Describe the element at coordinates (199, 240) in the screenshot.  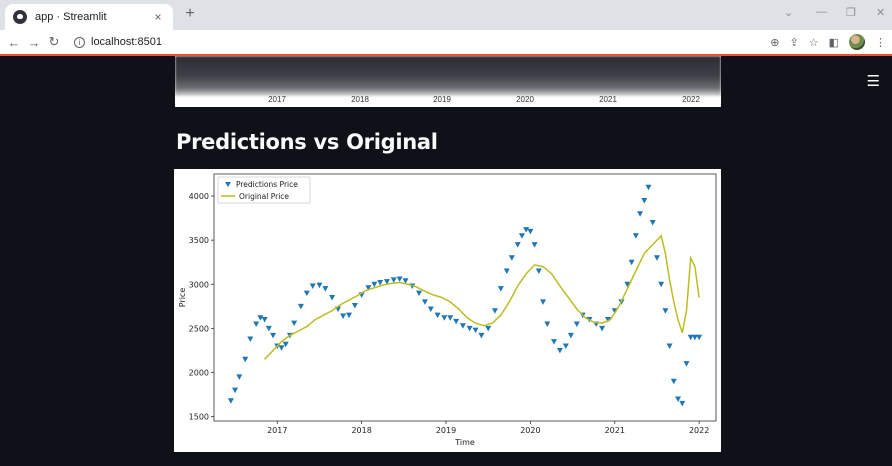
I see `y-tick-label: 3500` at that location.